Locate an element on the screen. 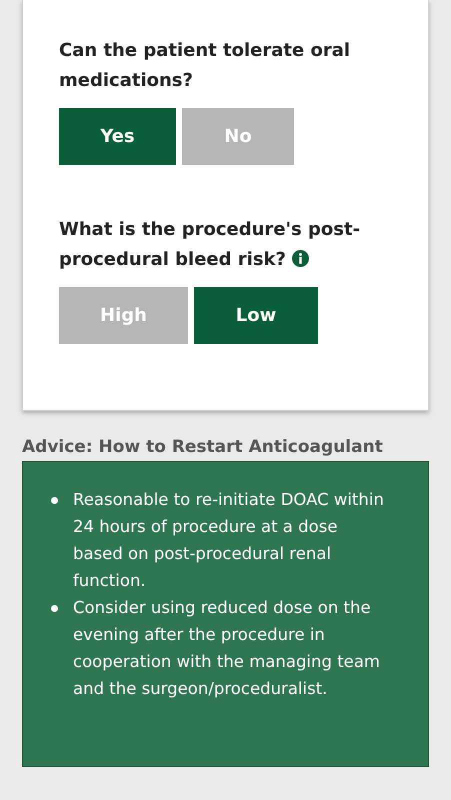  option-button: Yes is located at coordinates (117, 136).